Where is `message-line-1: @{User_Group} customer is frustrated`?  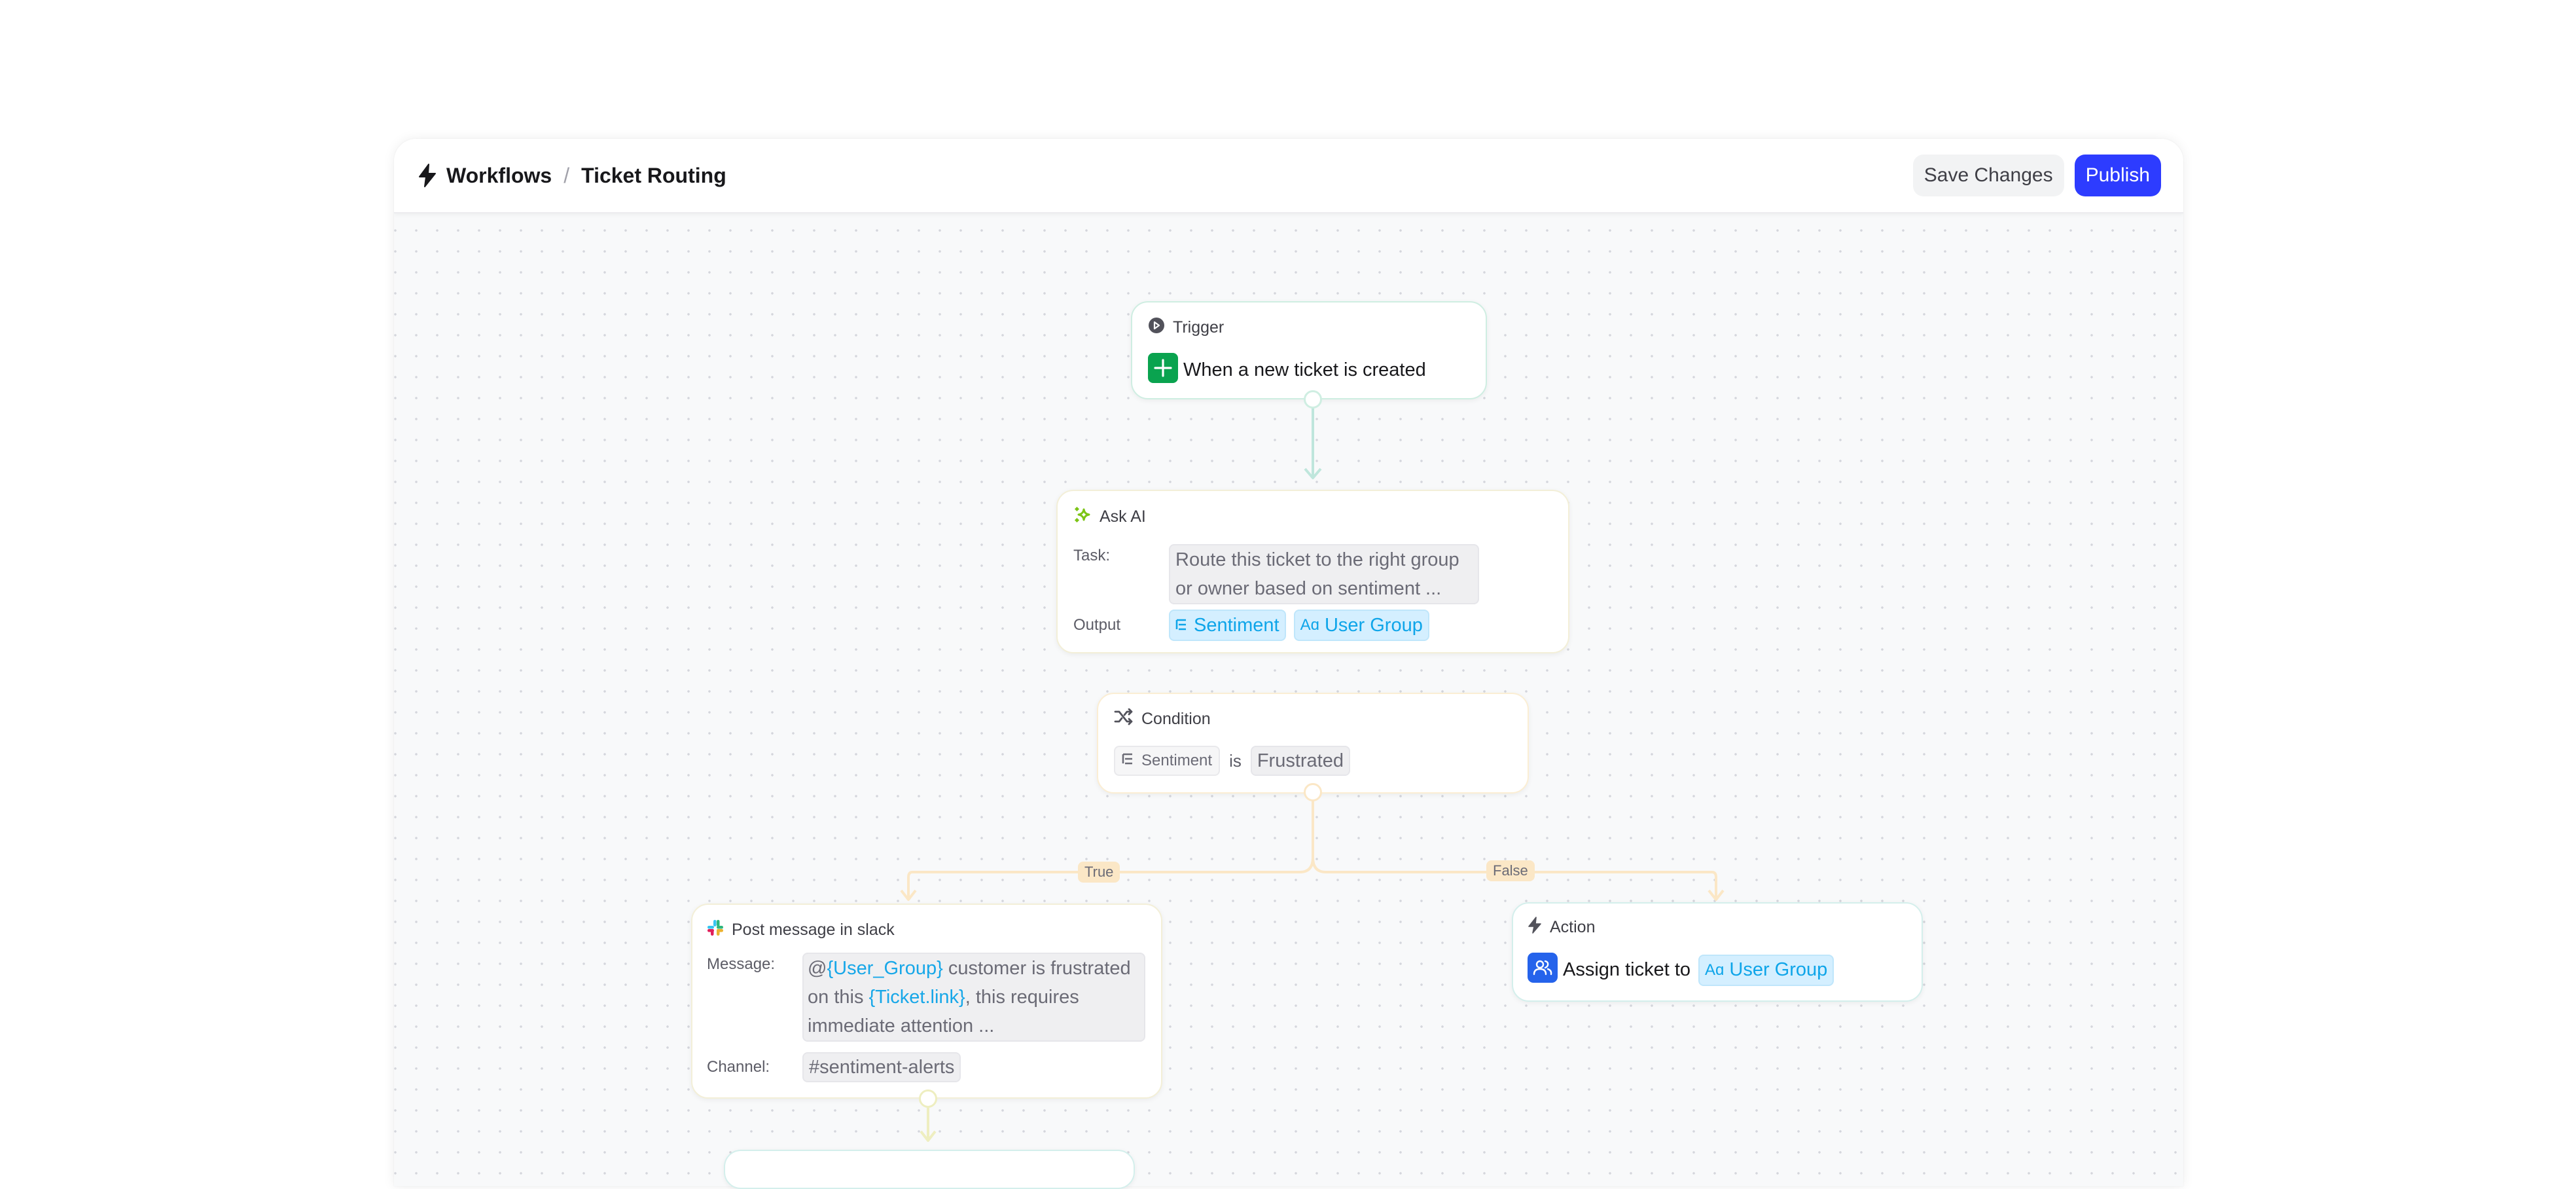
message-line-1: @{User_Group} customer is frustrated is located at coordinates (974, 968).